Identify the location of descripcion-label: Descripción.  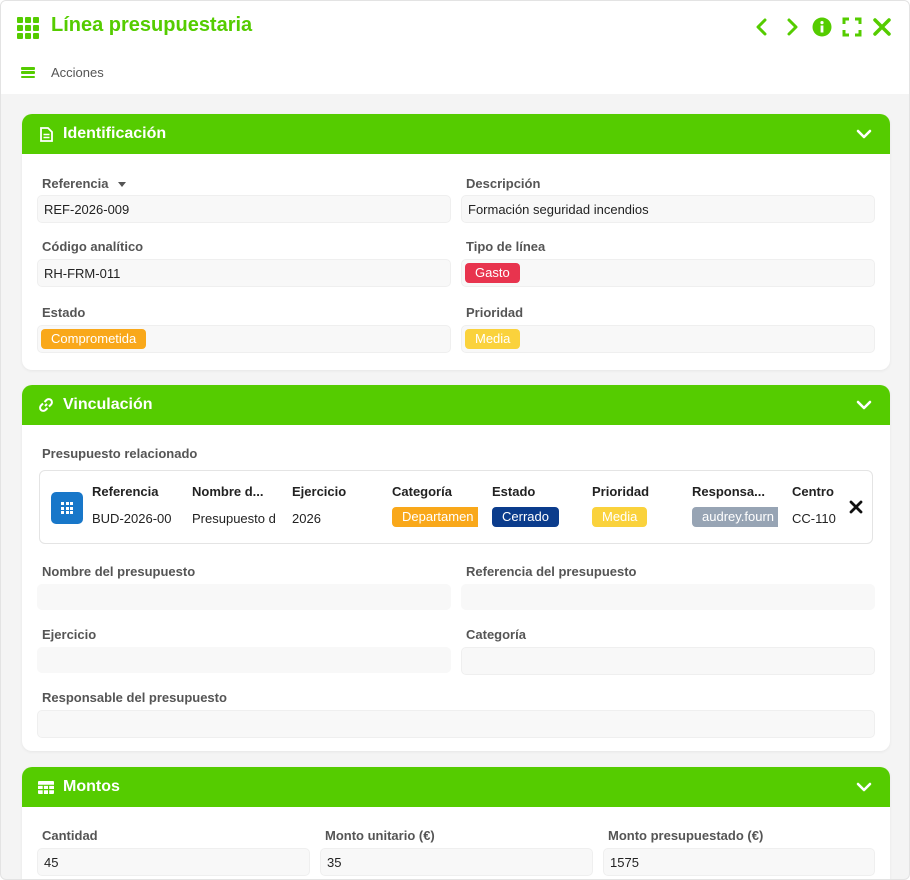
(503, 183).